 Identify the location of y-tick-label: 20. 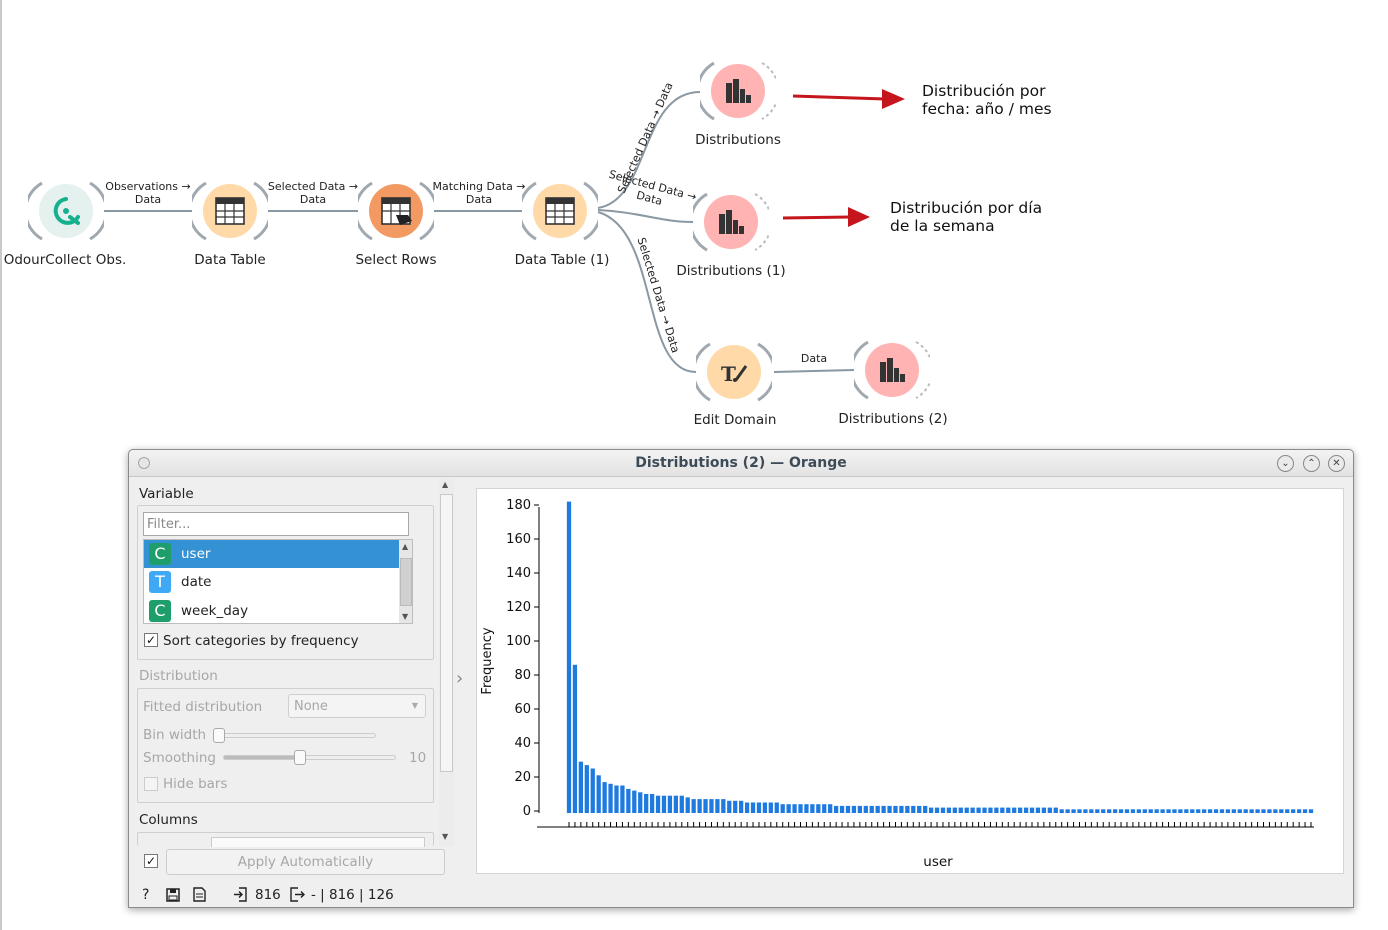
(522, 777).